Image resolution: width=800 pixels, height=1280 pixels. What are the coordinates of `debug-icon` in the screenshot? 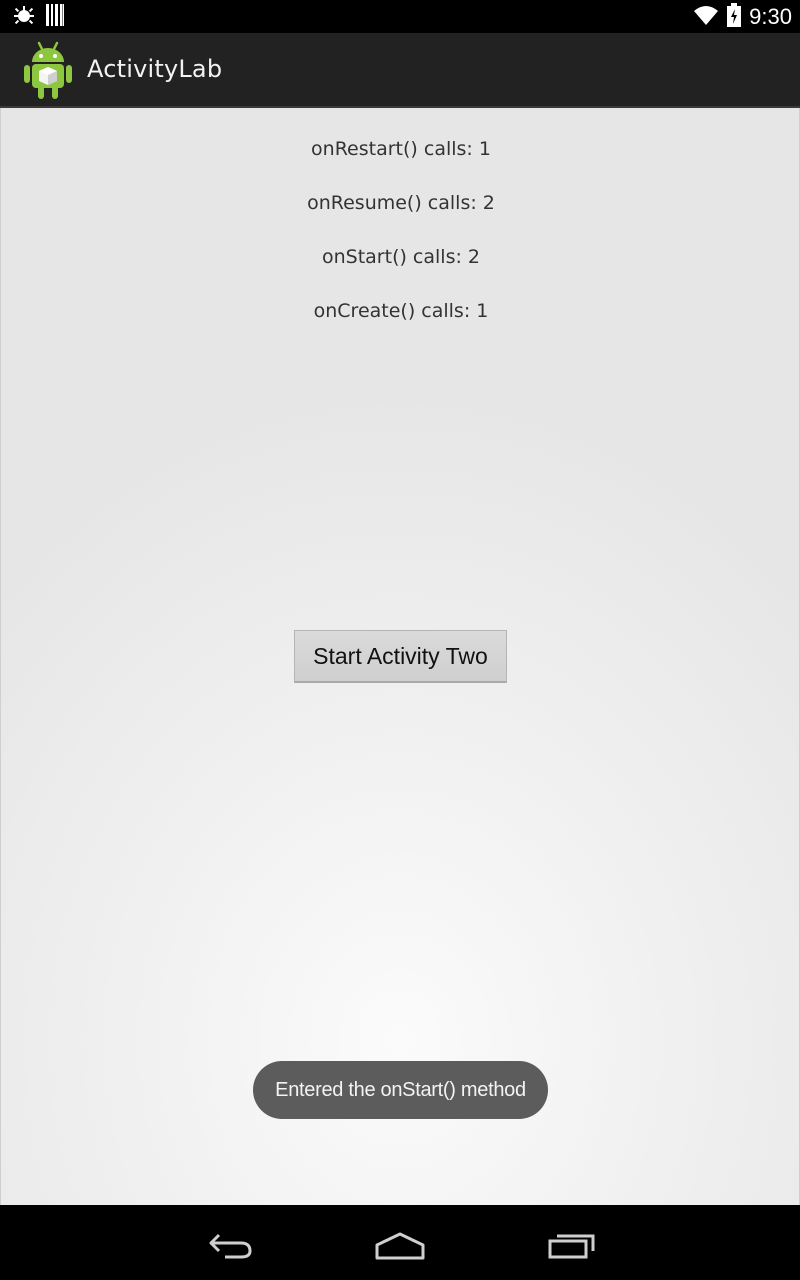 It's located at (24, 17).